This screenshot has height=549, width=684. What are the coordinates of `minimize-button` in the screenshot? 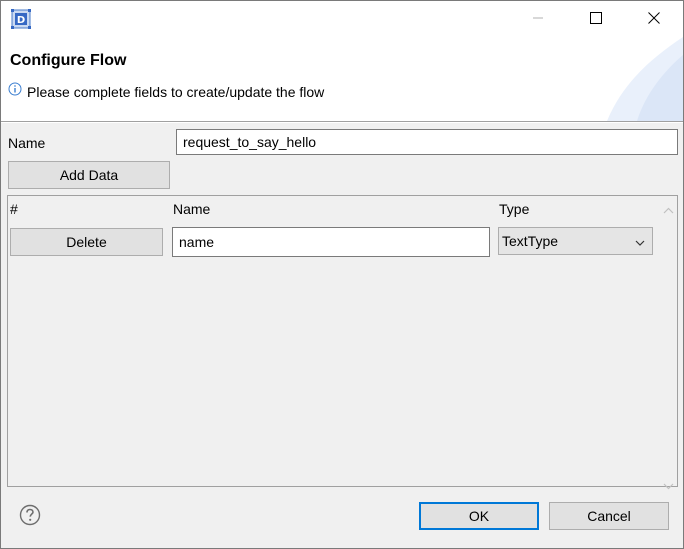 It's located at (538, 19).